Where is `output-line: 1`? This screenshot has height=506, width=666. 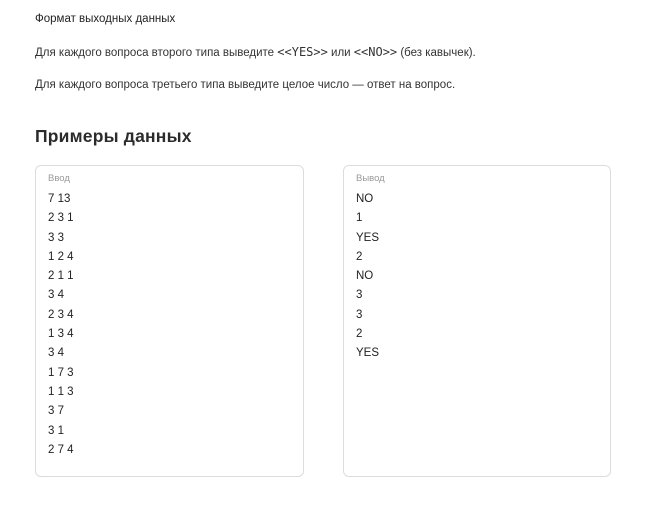 output-line: 1 is located at coordinates (359, 218).